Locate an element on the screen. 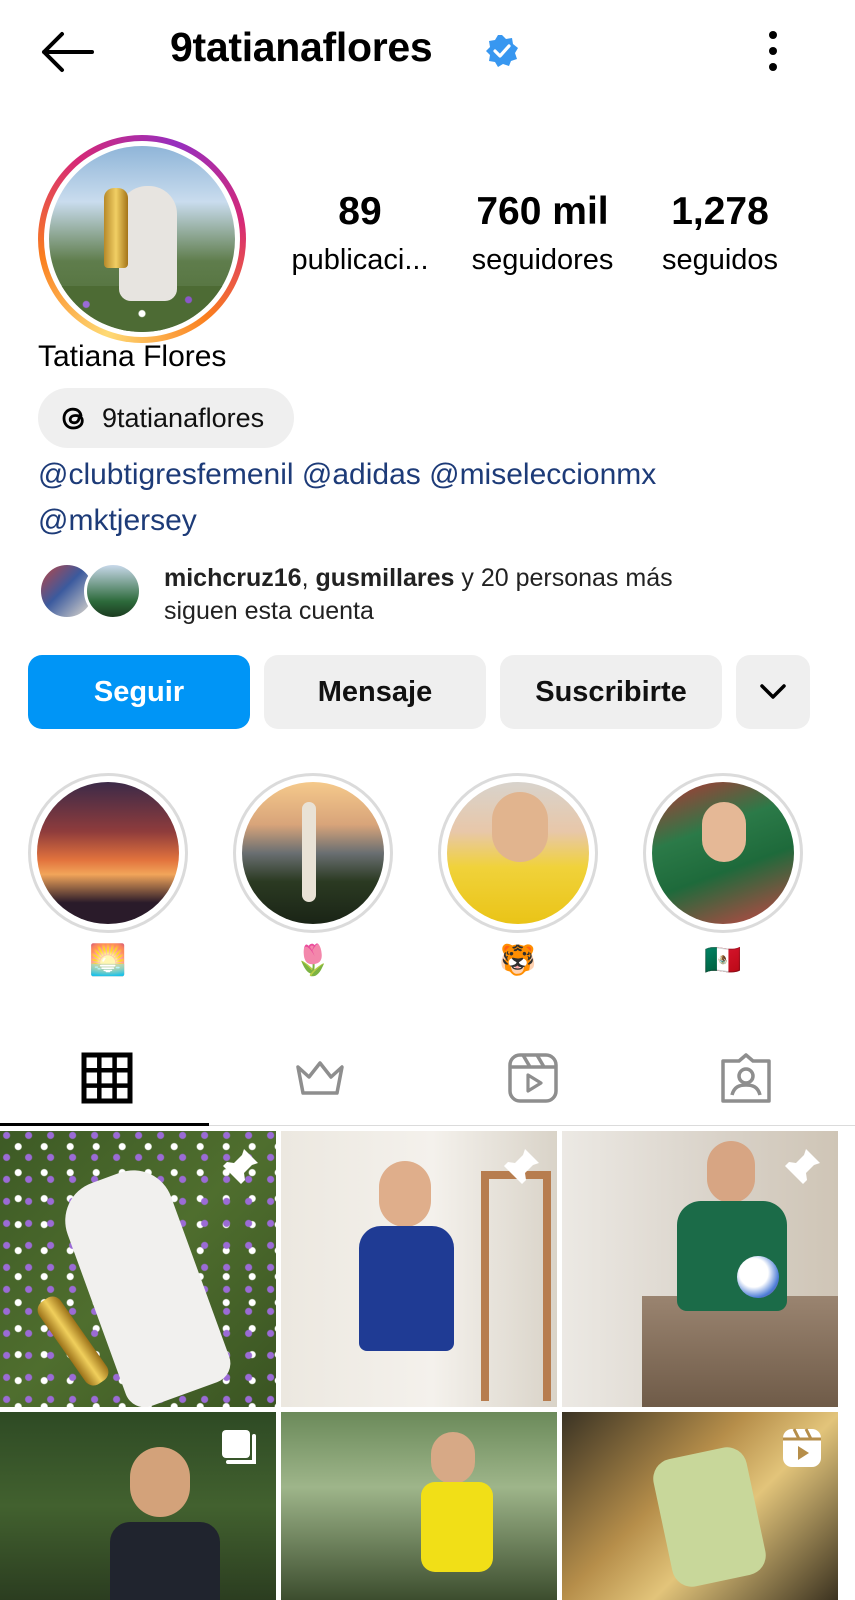 The height and width of the screenshot is (1600, 855). profile-avatar is located at coordinates (142, 239).